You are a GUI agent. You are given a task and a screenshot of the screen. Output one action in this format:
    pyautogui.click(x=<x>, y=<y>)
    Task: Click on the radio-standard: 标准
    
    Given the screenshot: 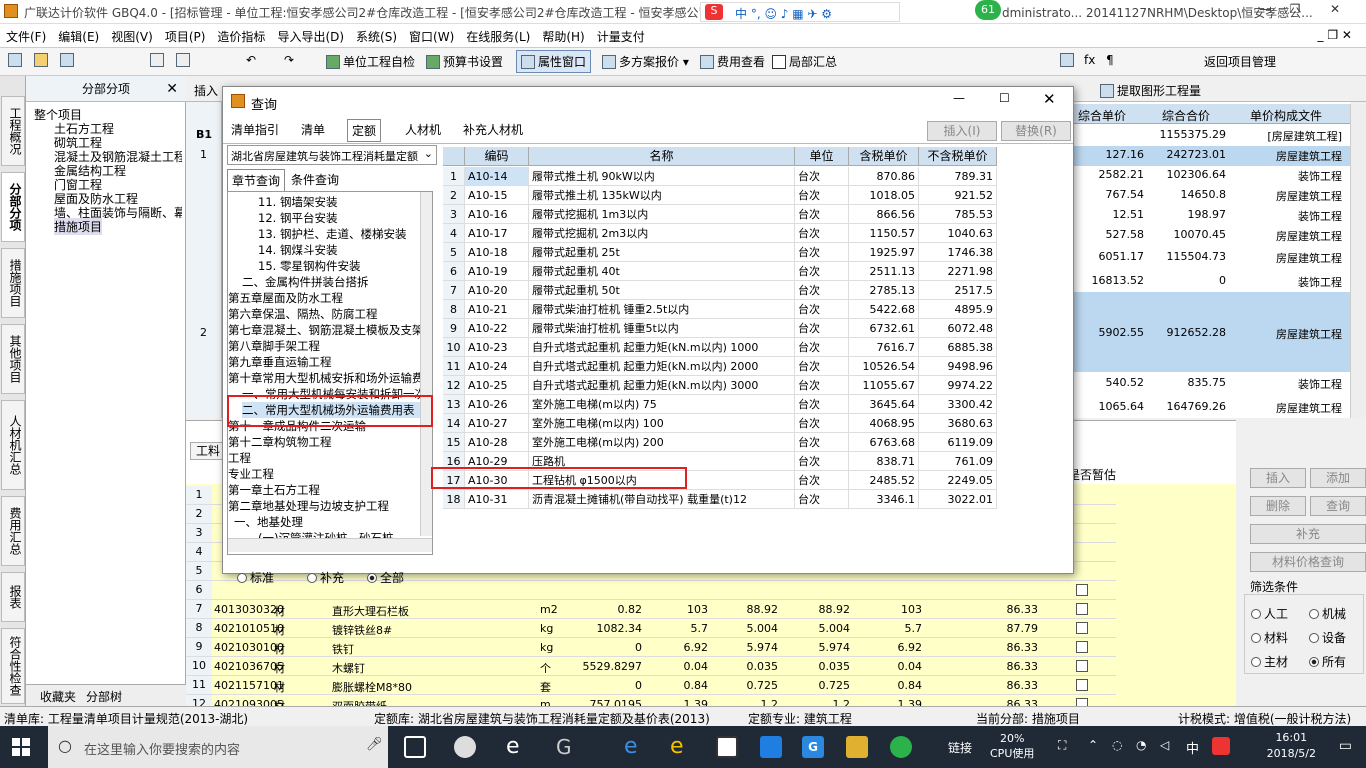 What is the action you would take?
    pyautogui.click(x=255, y=577)
    